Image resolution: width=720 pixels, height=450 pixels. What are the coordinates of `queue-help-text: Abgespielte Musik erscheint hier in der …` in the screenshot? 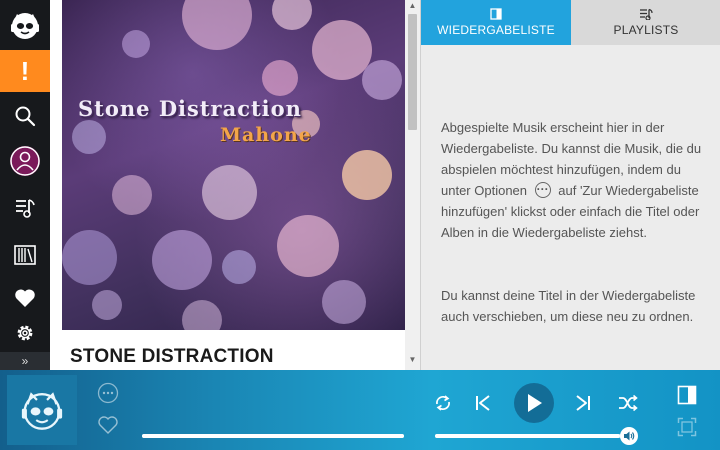 It's located at (575, 180).